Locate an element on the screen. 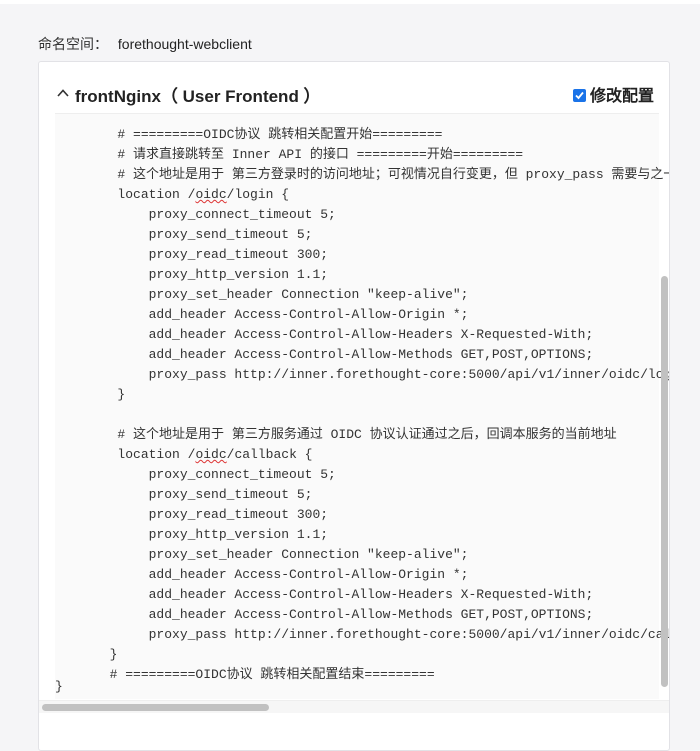 This screenshot has width=700, height=751. code-line: location /oidc/login { is located at coordinates (362, 195).